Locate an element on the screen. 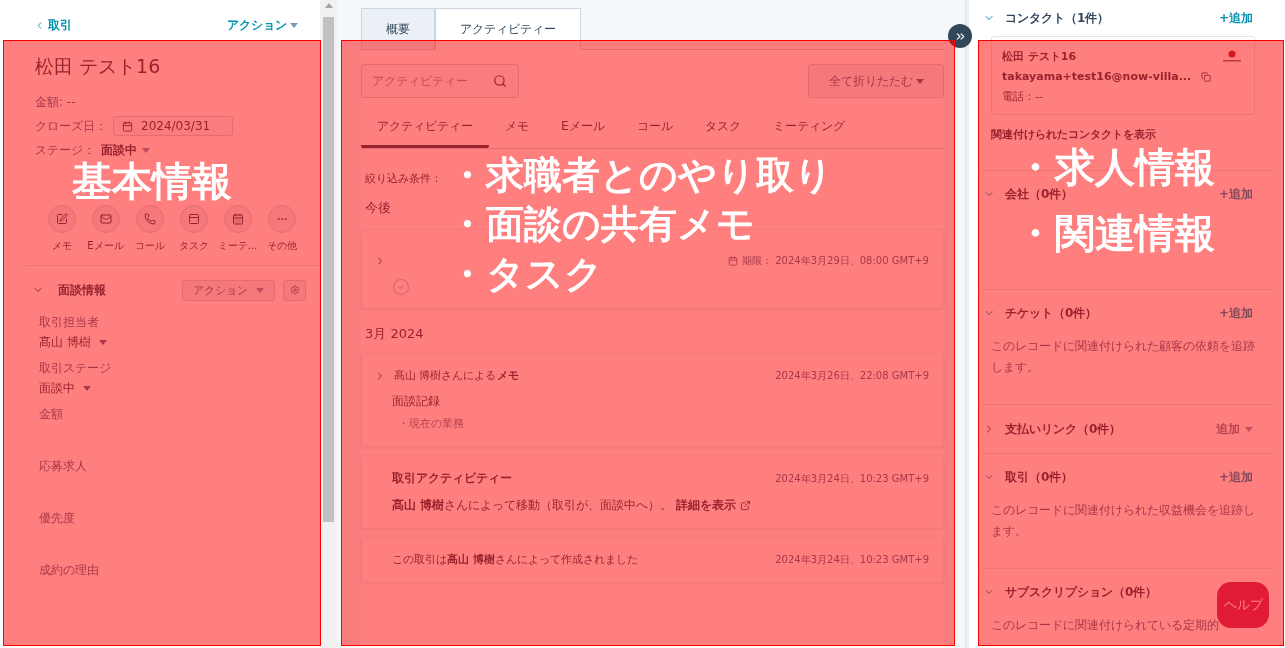 The image size is (1285, 648). annotation-label: ・面談の共有メモ is located at coordinates (601, 225).